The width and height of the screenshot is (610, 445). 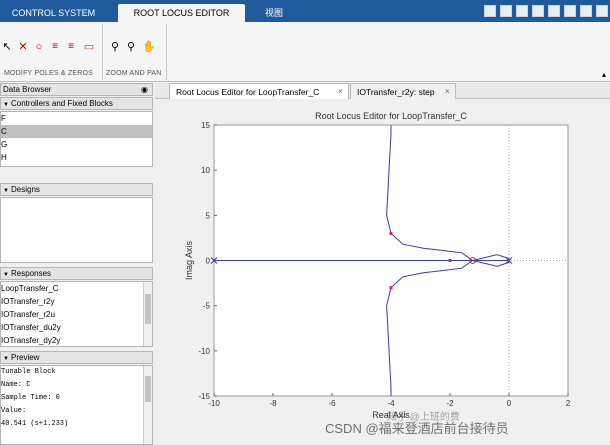 What do you see at coordinates (35, 424) in the screenshot?
I see `preview-line: 40.541 (s+1.233)` at bounding box center [35, 424].